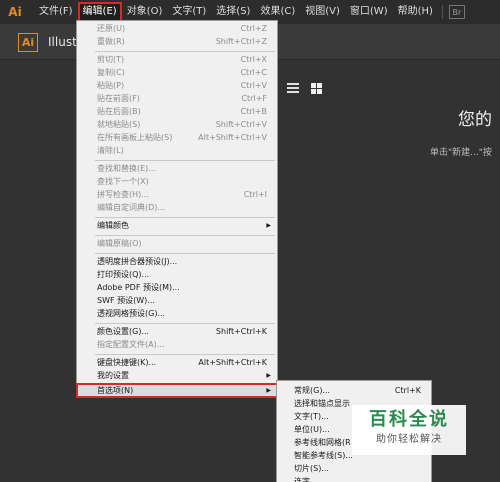 This screenshot has height=482, width=500. Describe the element at coordinates (177, 375) in the screenshot. I see `menu-item-my-settings: 我的设置 ▶` at that location.